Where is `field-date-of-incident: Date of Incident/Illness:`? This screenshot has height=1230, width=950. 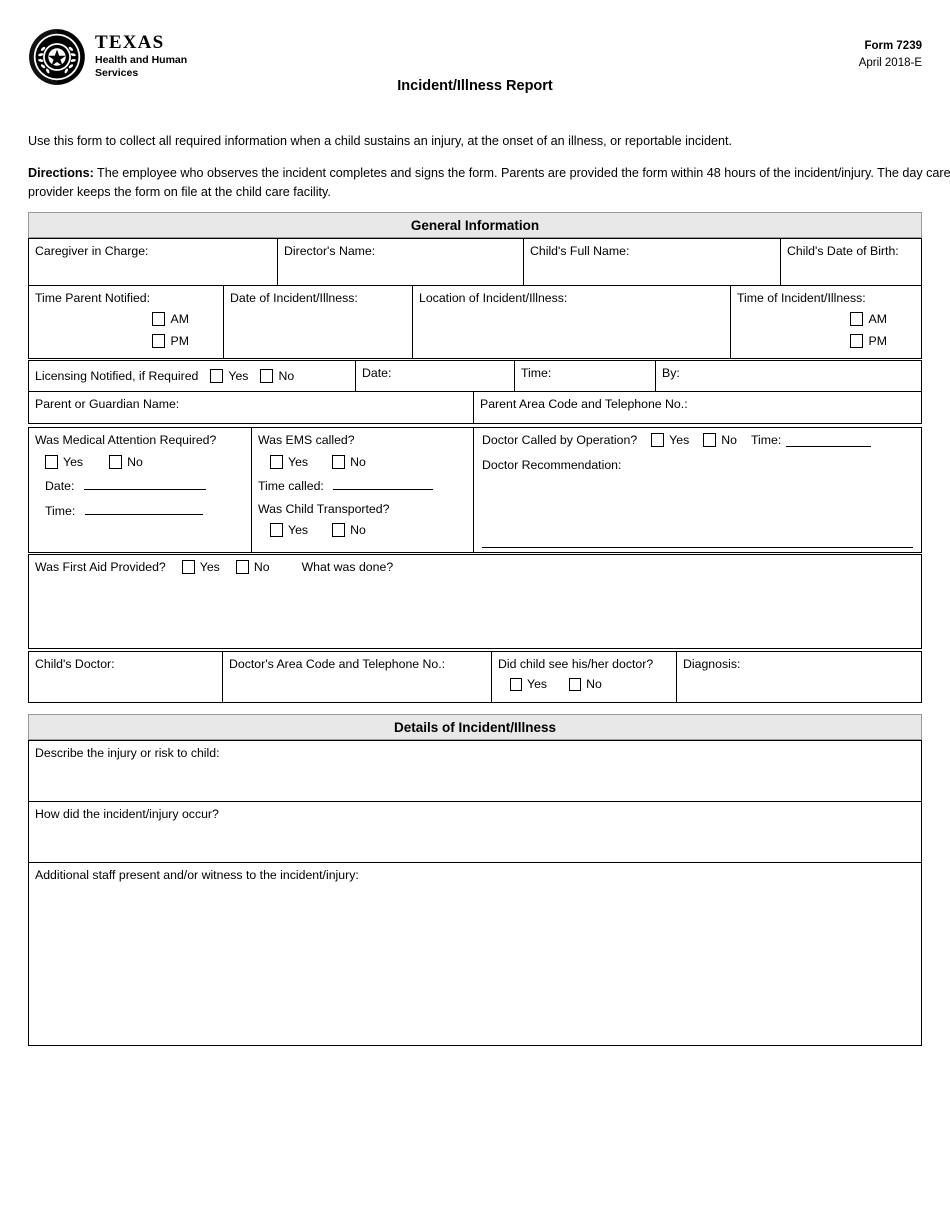 field-date-of-incident: Date of Incident/Illness: is located at coordinates (318, 322).